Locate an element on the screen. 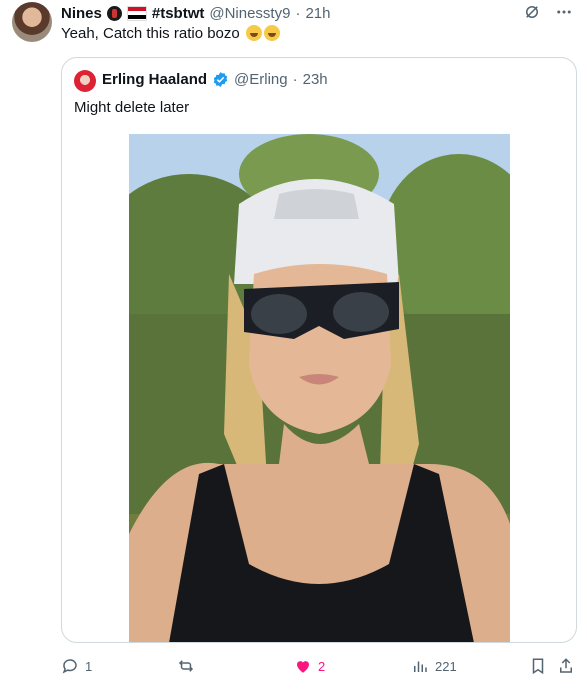 The image size is (587, 694). bookmark-icon is located at coordinates (538, 666).